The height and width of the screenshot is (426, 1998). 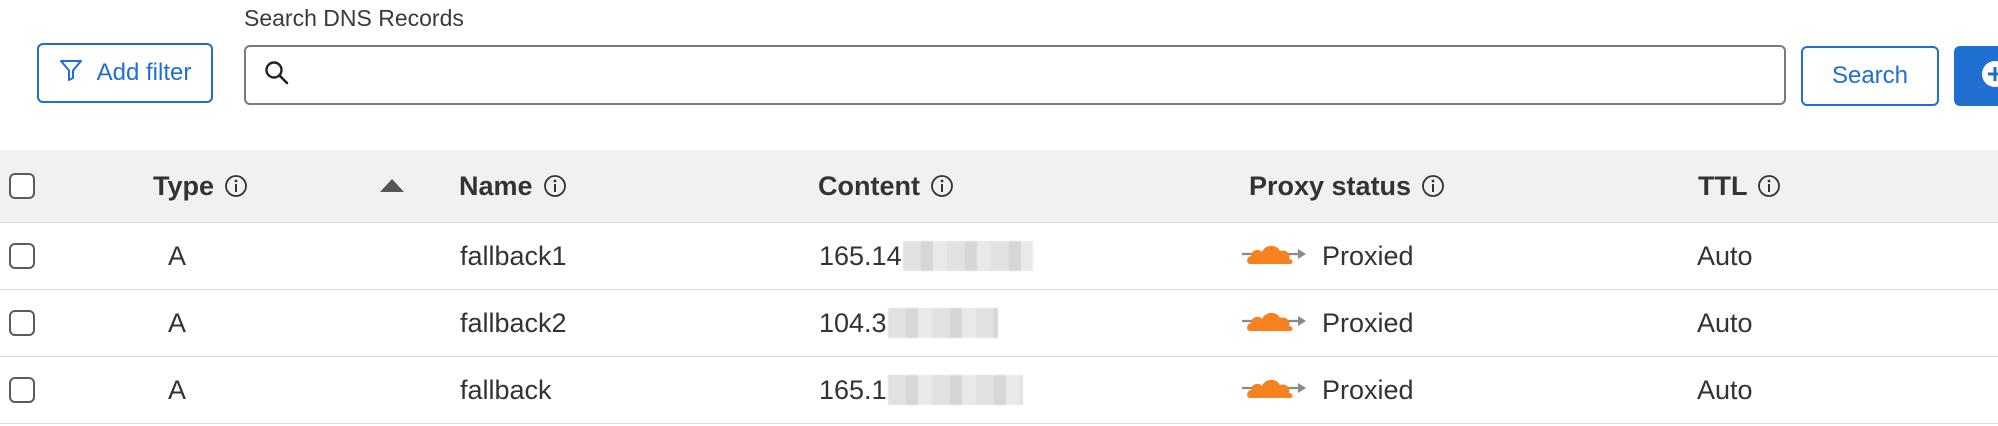 What do you see at coordinates (513, 256) in the screenshot?
I see `record-name: fallback1` at bounding box center [513, 256].